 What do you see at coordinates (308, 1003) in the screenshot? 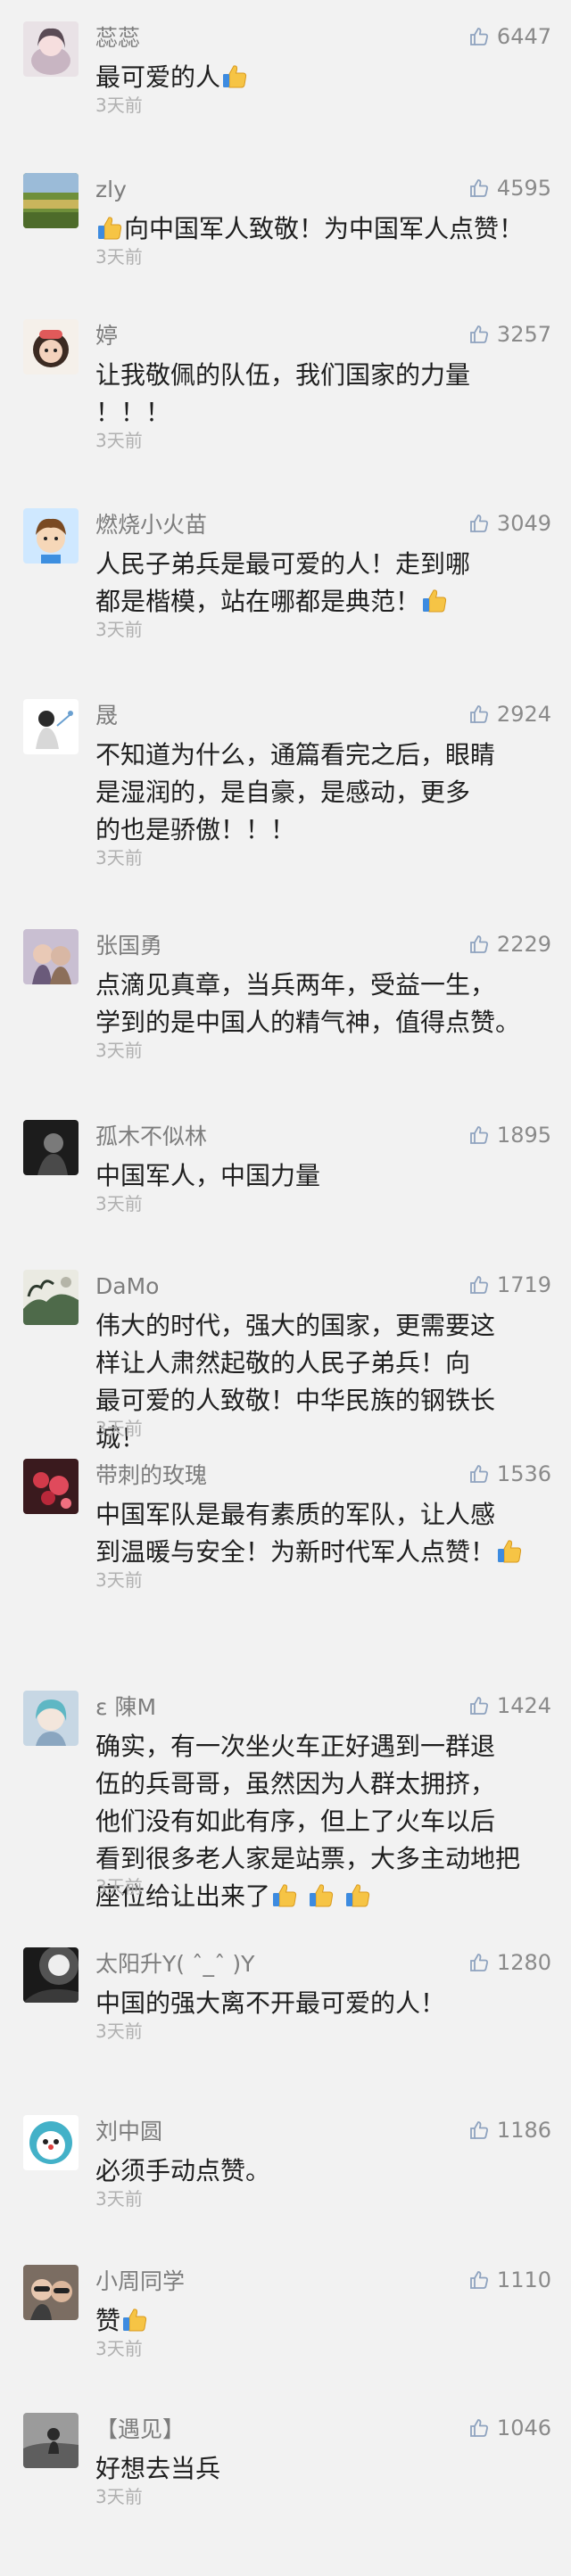
I see `comment-text-content: 点滴见真章，当兵两年，受益一生， 学到的是中国人的精气神，值得点赞。` at bounding box center [308, 1003].